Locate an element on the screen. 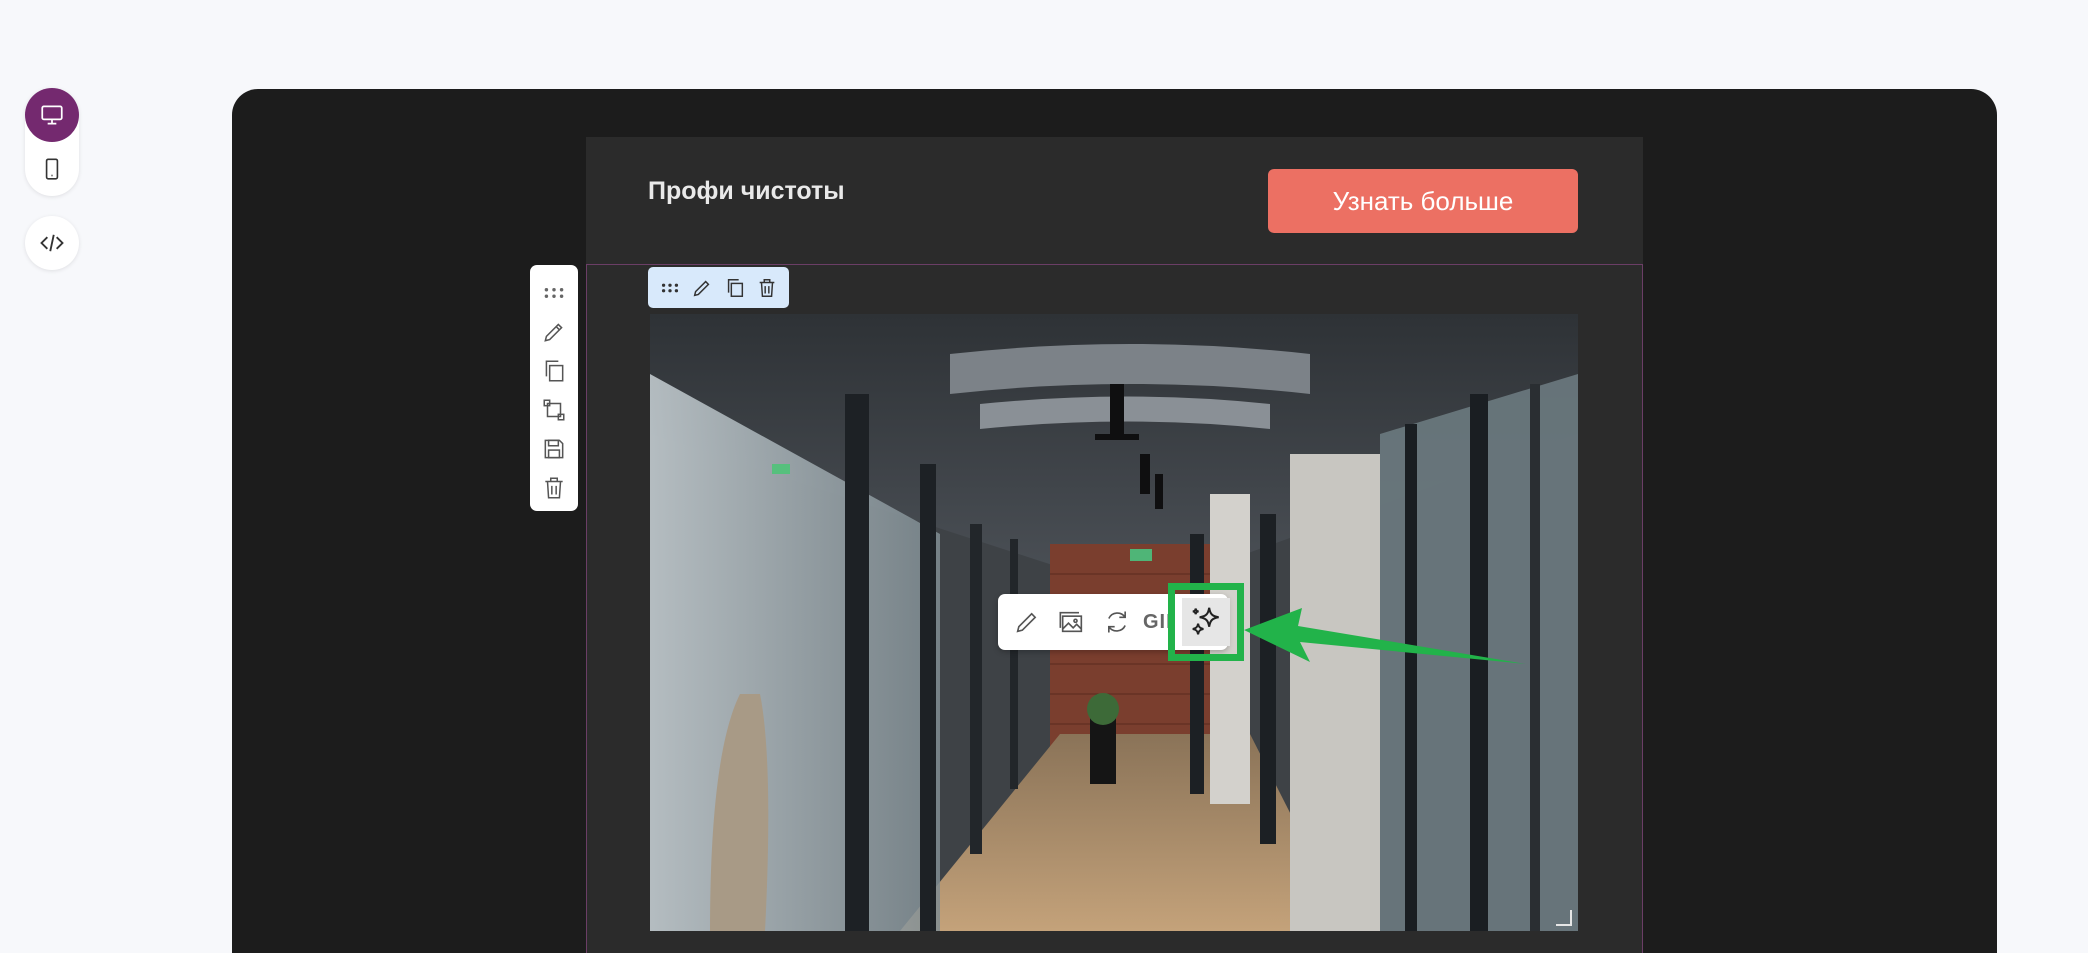 The width and height of the screenshot is (2088, 953). image-gallery-button is located at coordinates (1072, 622).